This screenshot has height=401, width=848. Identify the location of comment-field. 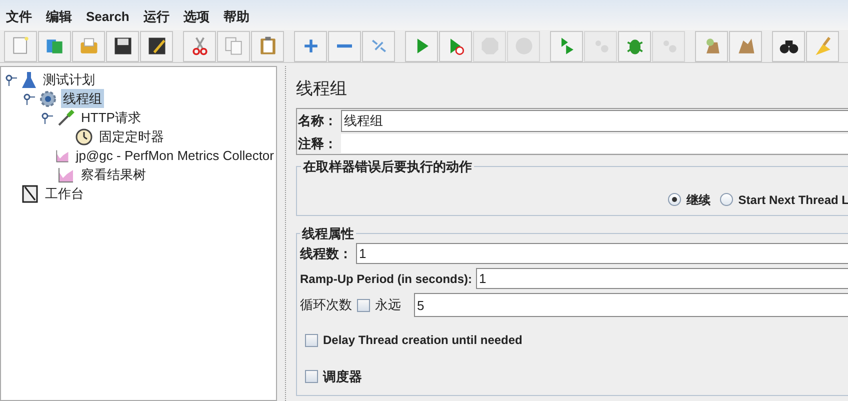
(594, 143).